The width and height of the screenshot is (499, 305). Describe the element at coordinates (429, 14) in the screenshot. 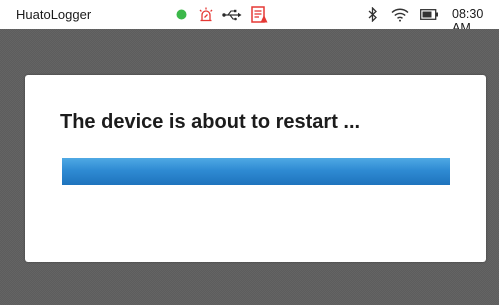

I see `battery-icon` at that location.